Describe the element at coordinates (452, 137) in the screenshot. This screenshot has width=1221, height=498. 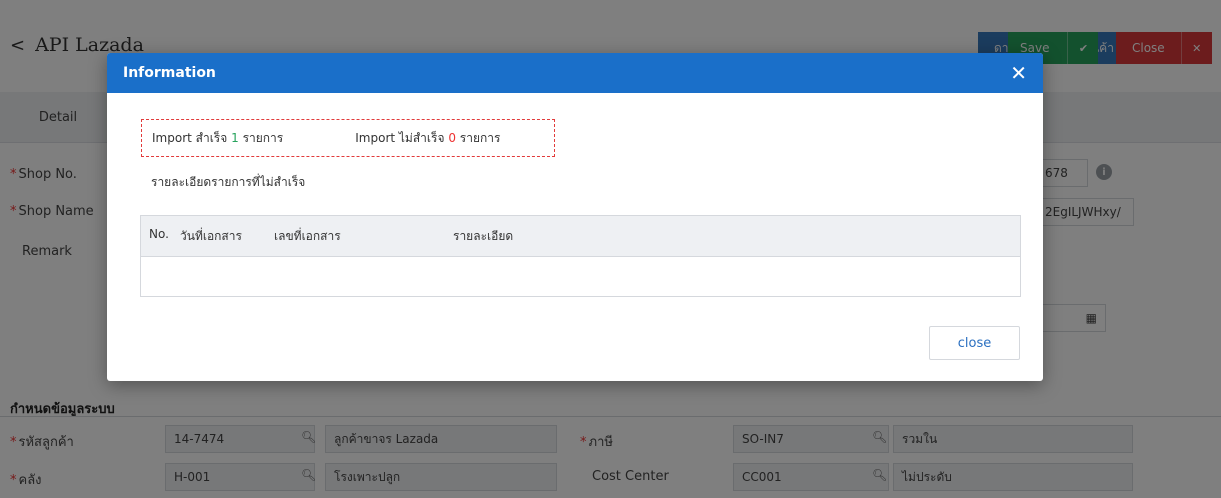
I see `fail-count: 0` at that location.